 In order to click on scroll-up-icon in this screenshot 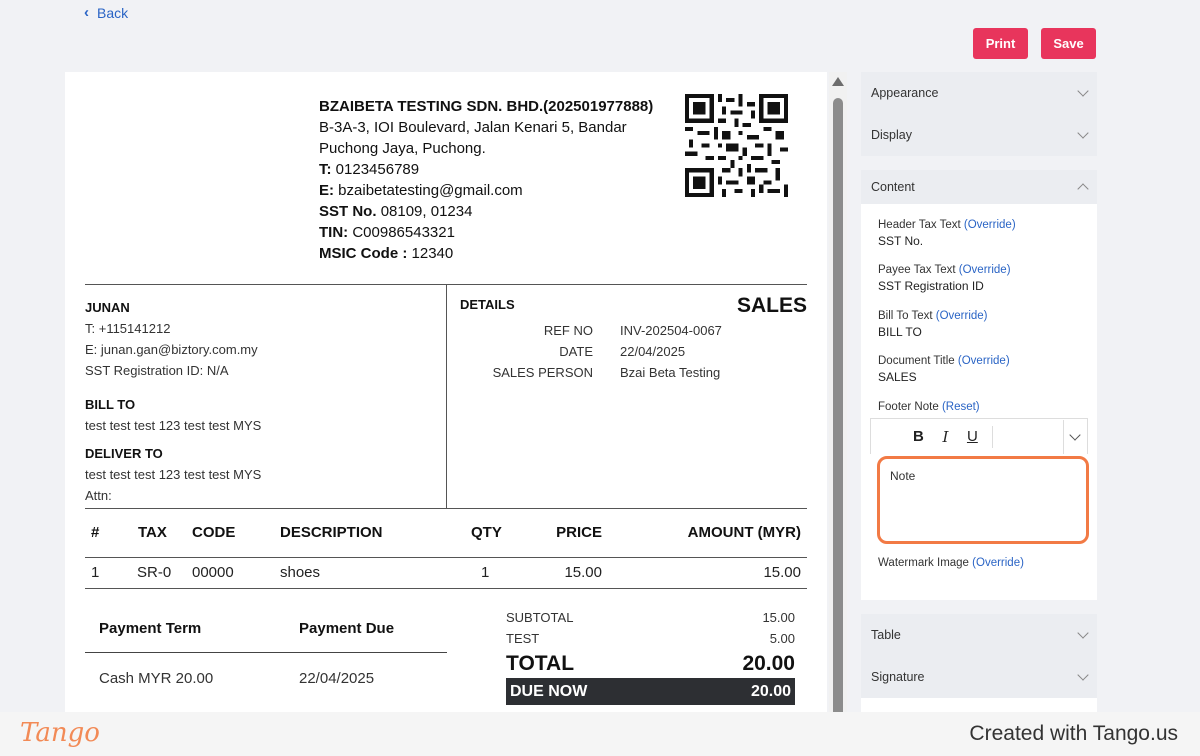, I will do `click(838, 81)`.